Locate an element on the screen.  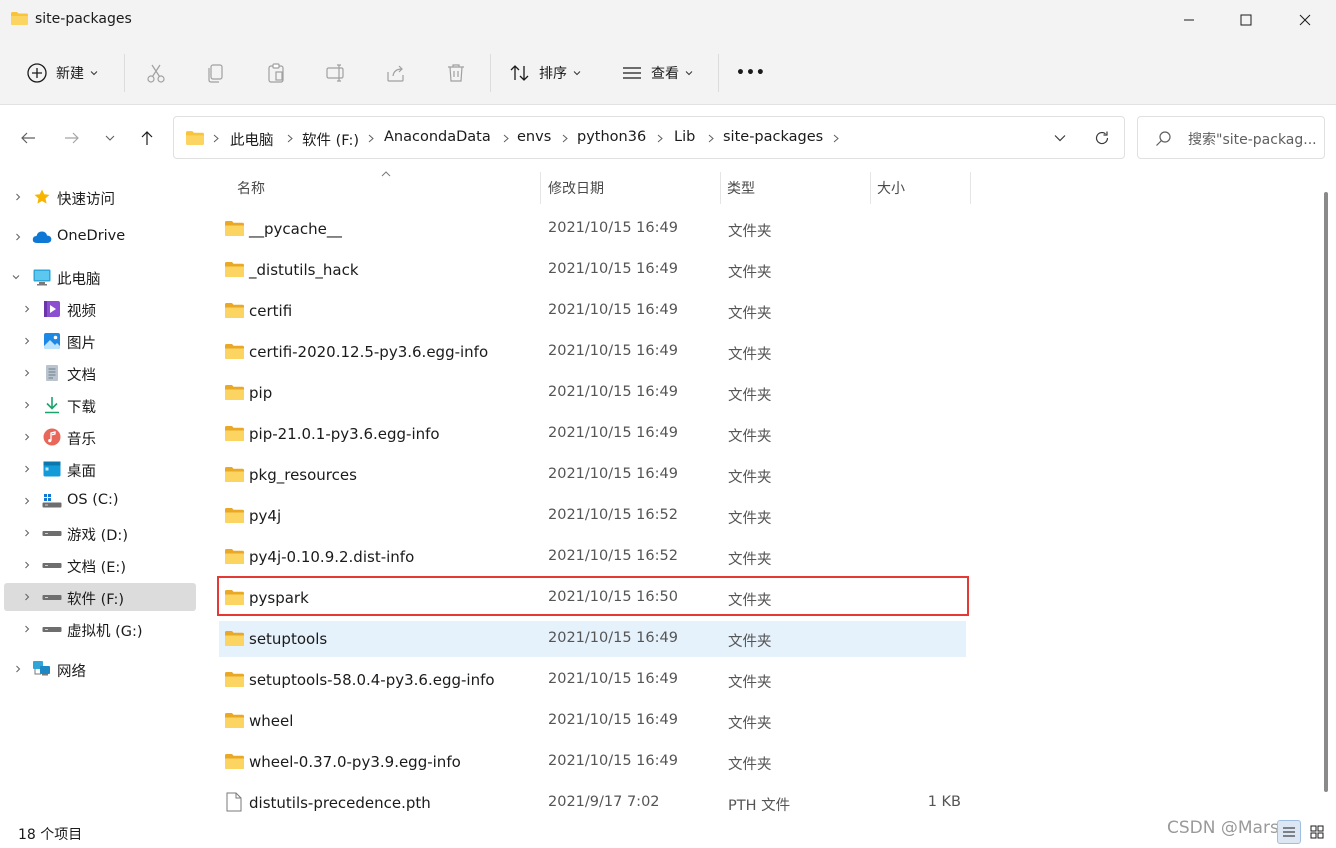
file-row: certifi 2021/10/15 16:49 文件夹 is located at coordinates (592, 311).